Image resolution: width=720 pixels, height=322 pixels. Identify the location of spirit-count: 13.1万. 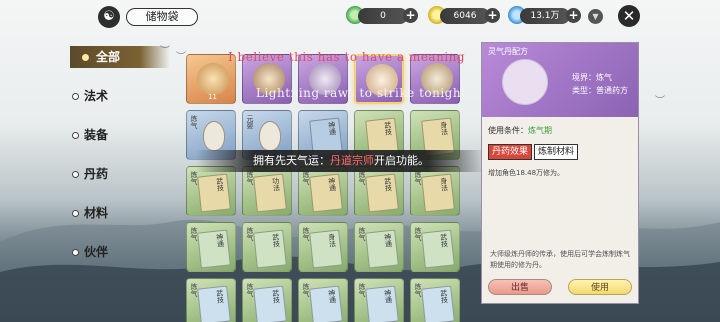
(545, 16).